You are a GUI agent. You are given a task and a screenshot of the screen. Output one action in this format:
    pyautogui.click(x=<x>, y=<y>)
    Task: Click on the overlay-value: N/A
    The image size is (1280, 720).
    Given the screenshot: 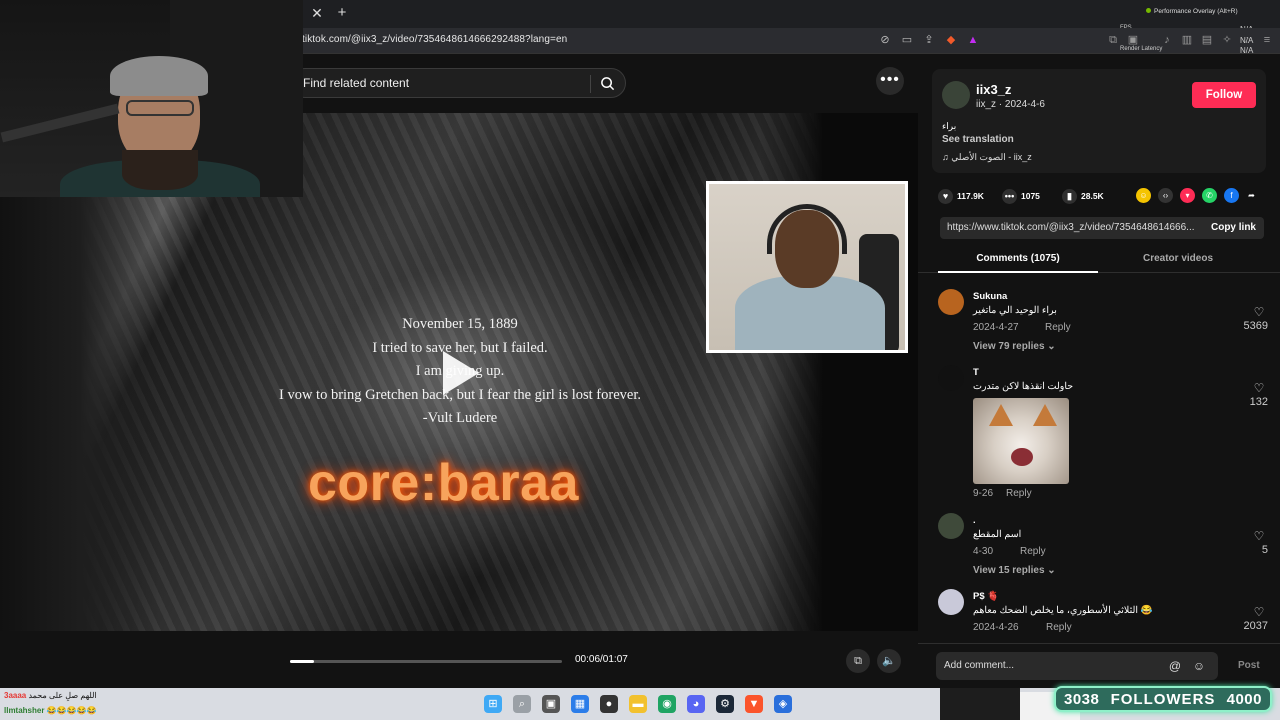 What is the action you would take?
    pyautogui.click(x=1247, y=40)
    